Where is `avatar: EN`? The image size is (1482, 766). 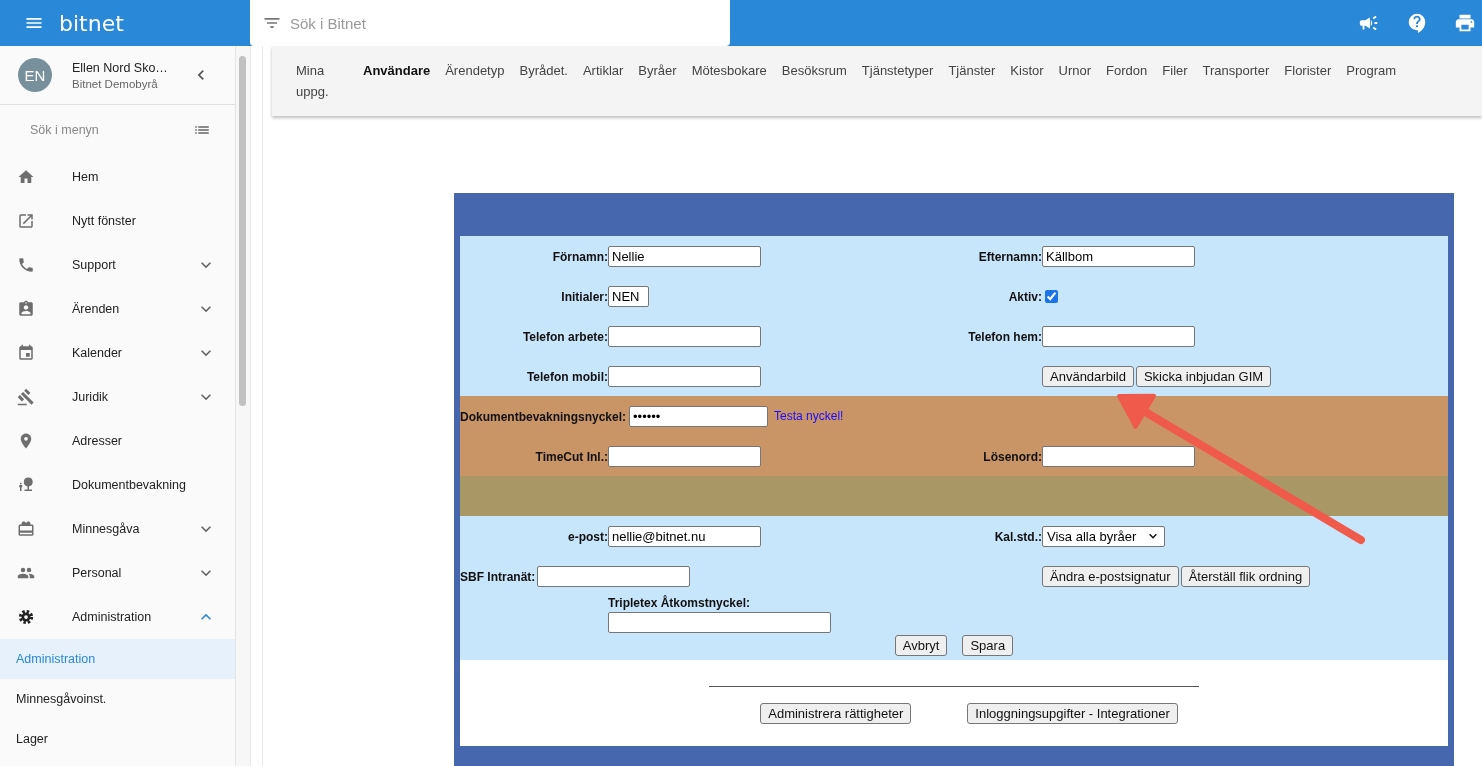 avatar: EN is located at coordinates (35, 75).